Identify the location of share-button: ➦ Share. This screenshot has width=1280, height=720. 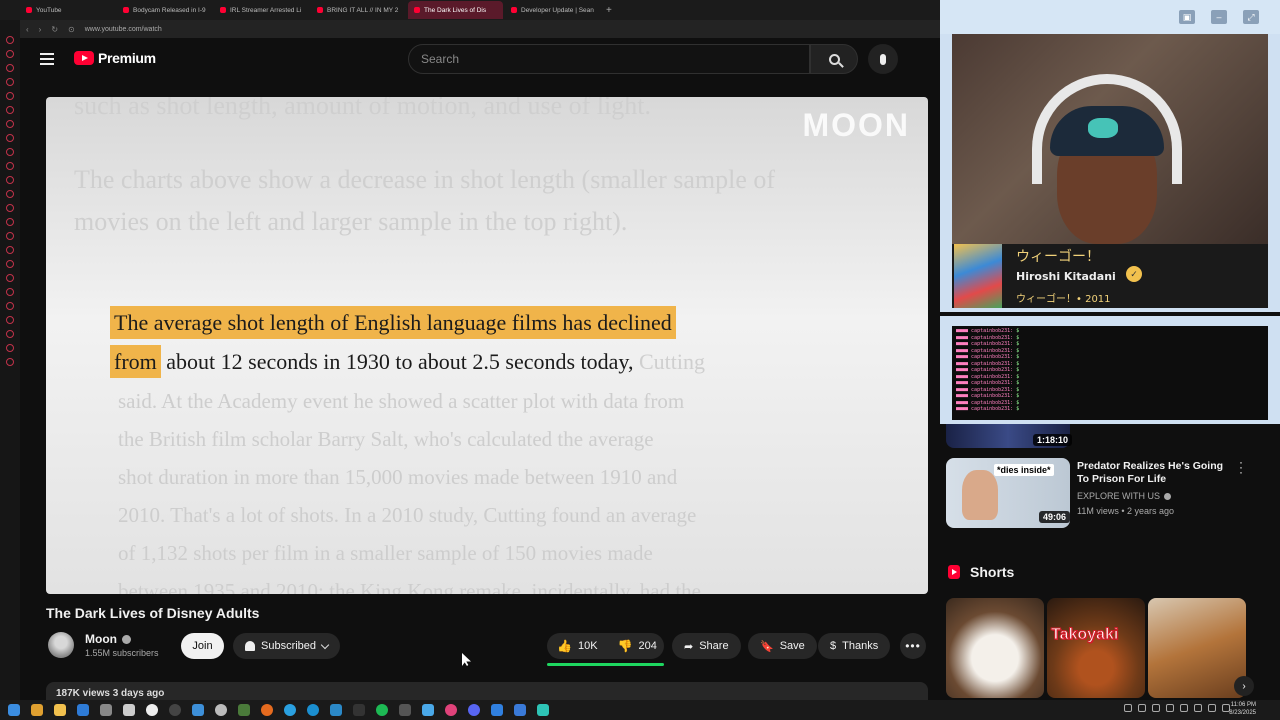
(706, 646).